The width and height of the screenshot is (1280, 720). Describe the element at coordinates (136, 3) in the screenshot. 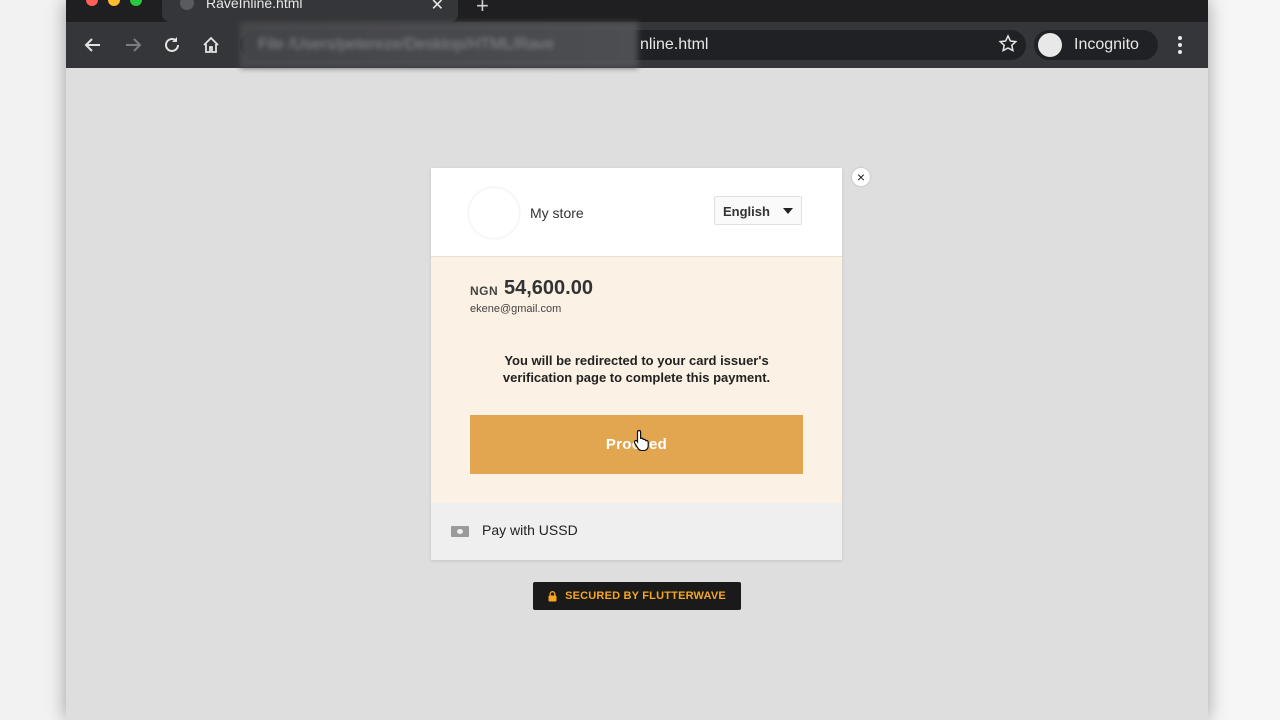

I see `window-zoom-dot` at that location.